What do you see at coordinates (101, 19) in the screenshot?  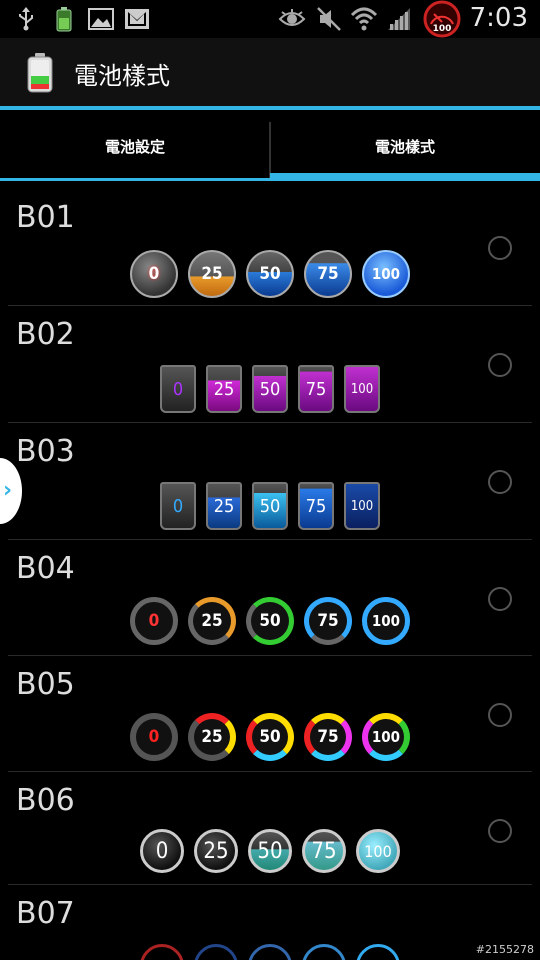 I see `image-icon` at bounding box center [101, 19].